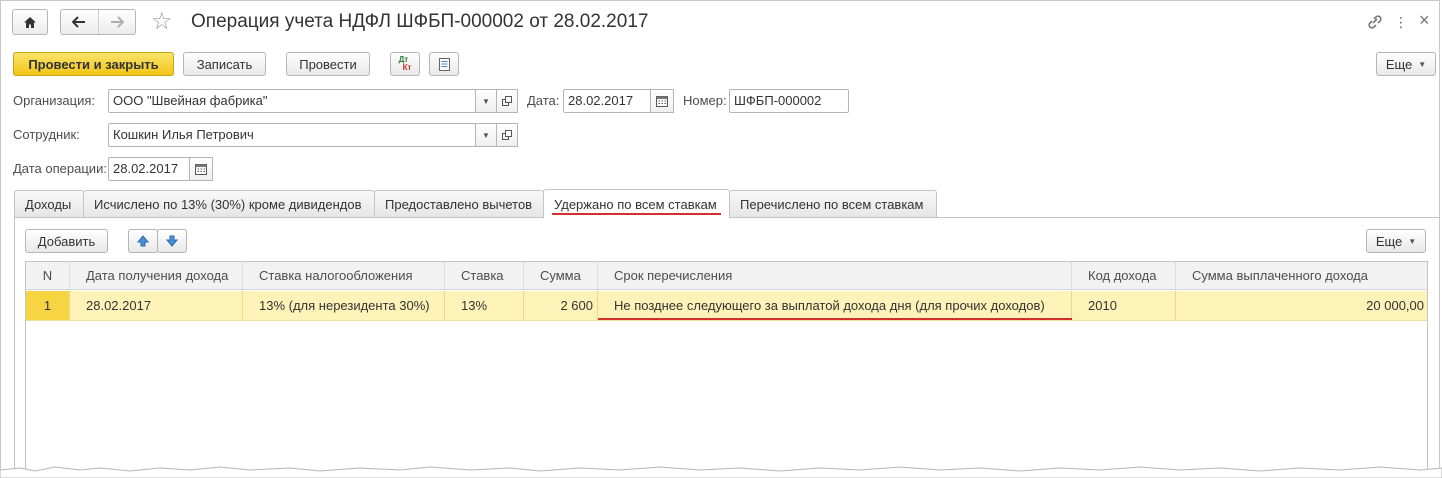 The height and width of the screenshot is (478, 1442). What do you see at coordinates (292, 135) in the screenshot?
I see `employee-field: Кошкин Илья Петрович` at bounding box center [292, 135].